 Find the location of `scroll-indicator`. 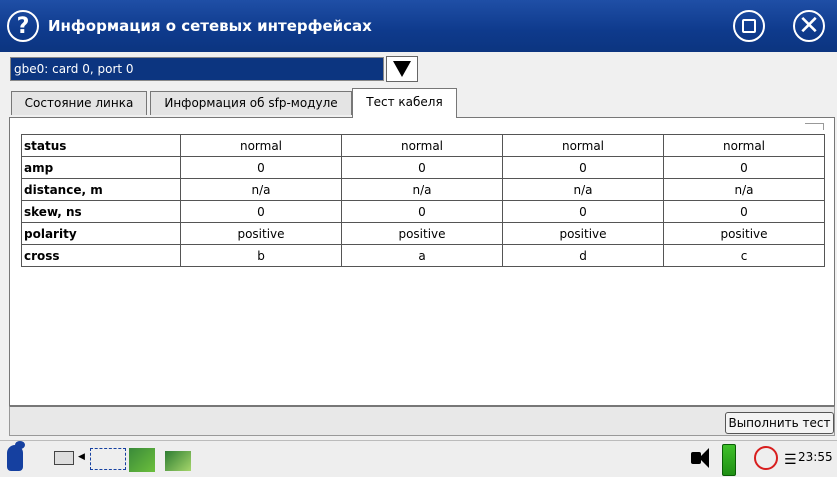

scroll-indicator is located at coordinates (814, 126).